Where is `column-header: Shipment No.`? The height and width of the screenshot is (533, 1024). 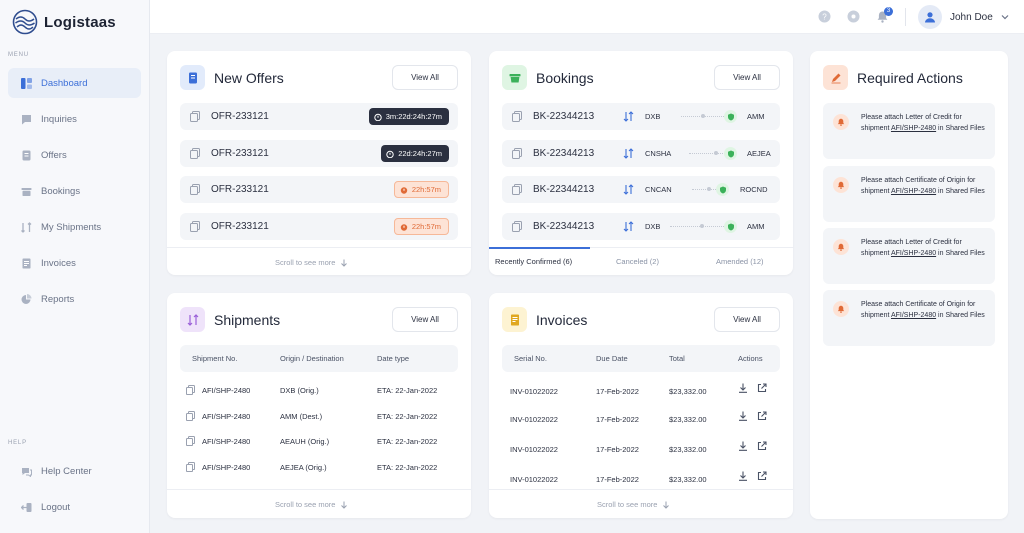
column-header: Shipment No. is located at coordinates (215, 358).